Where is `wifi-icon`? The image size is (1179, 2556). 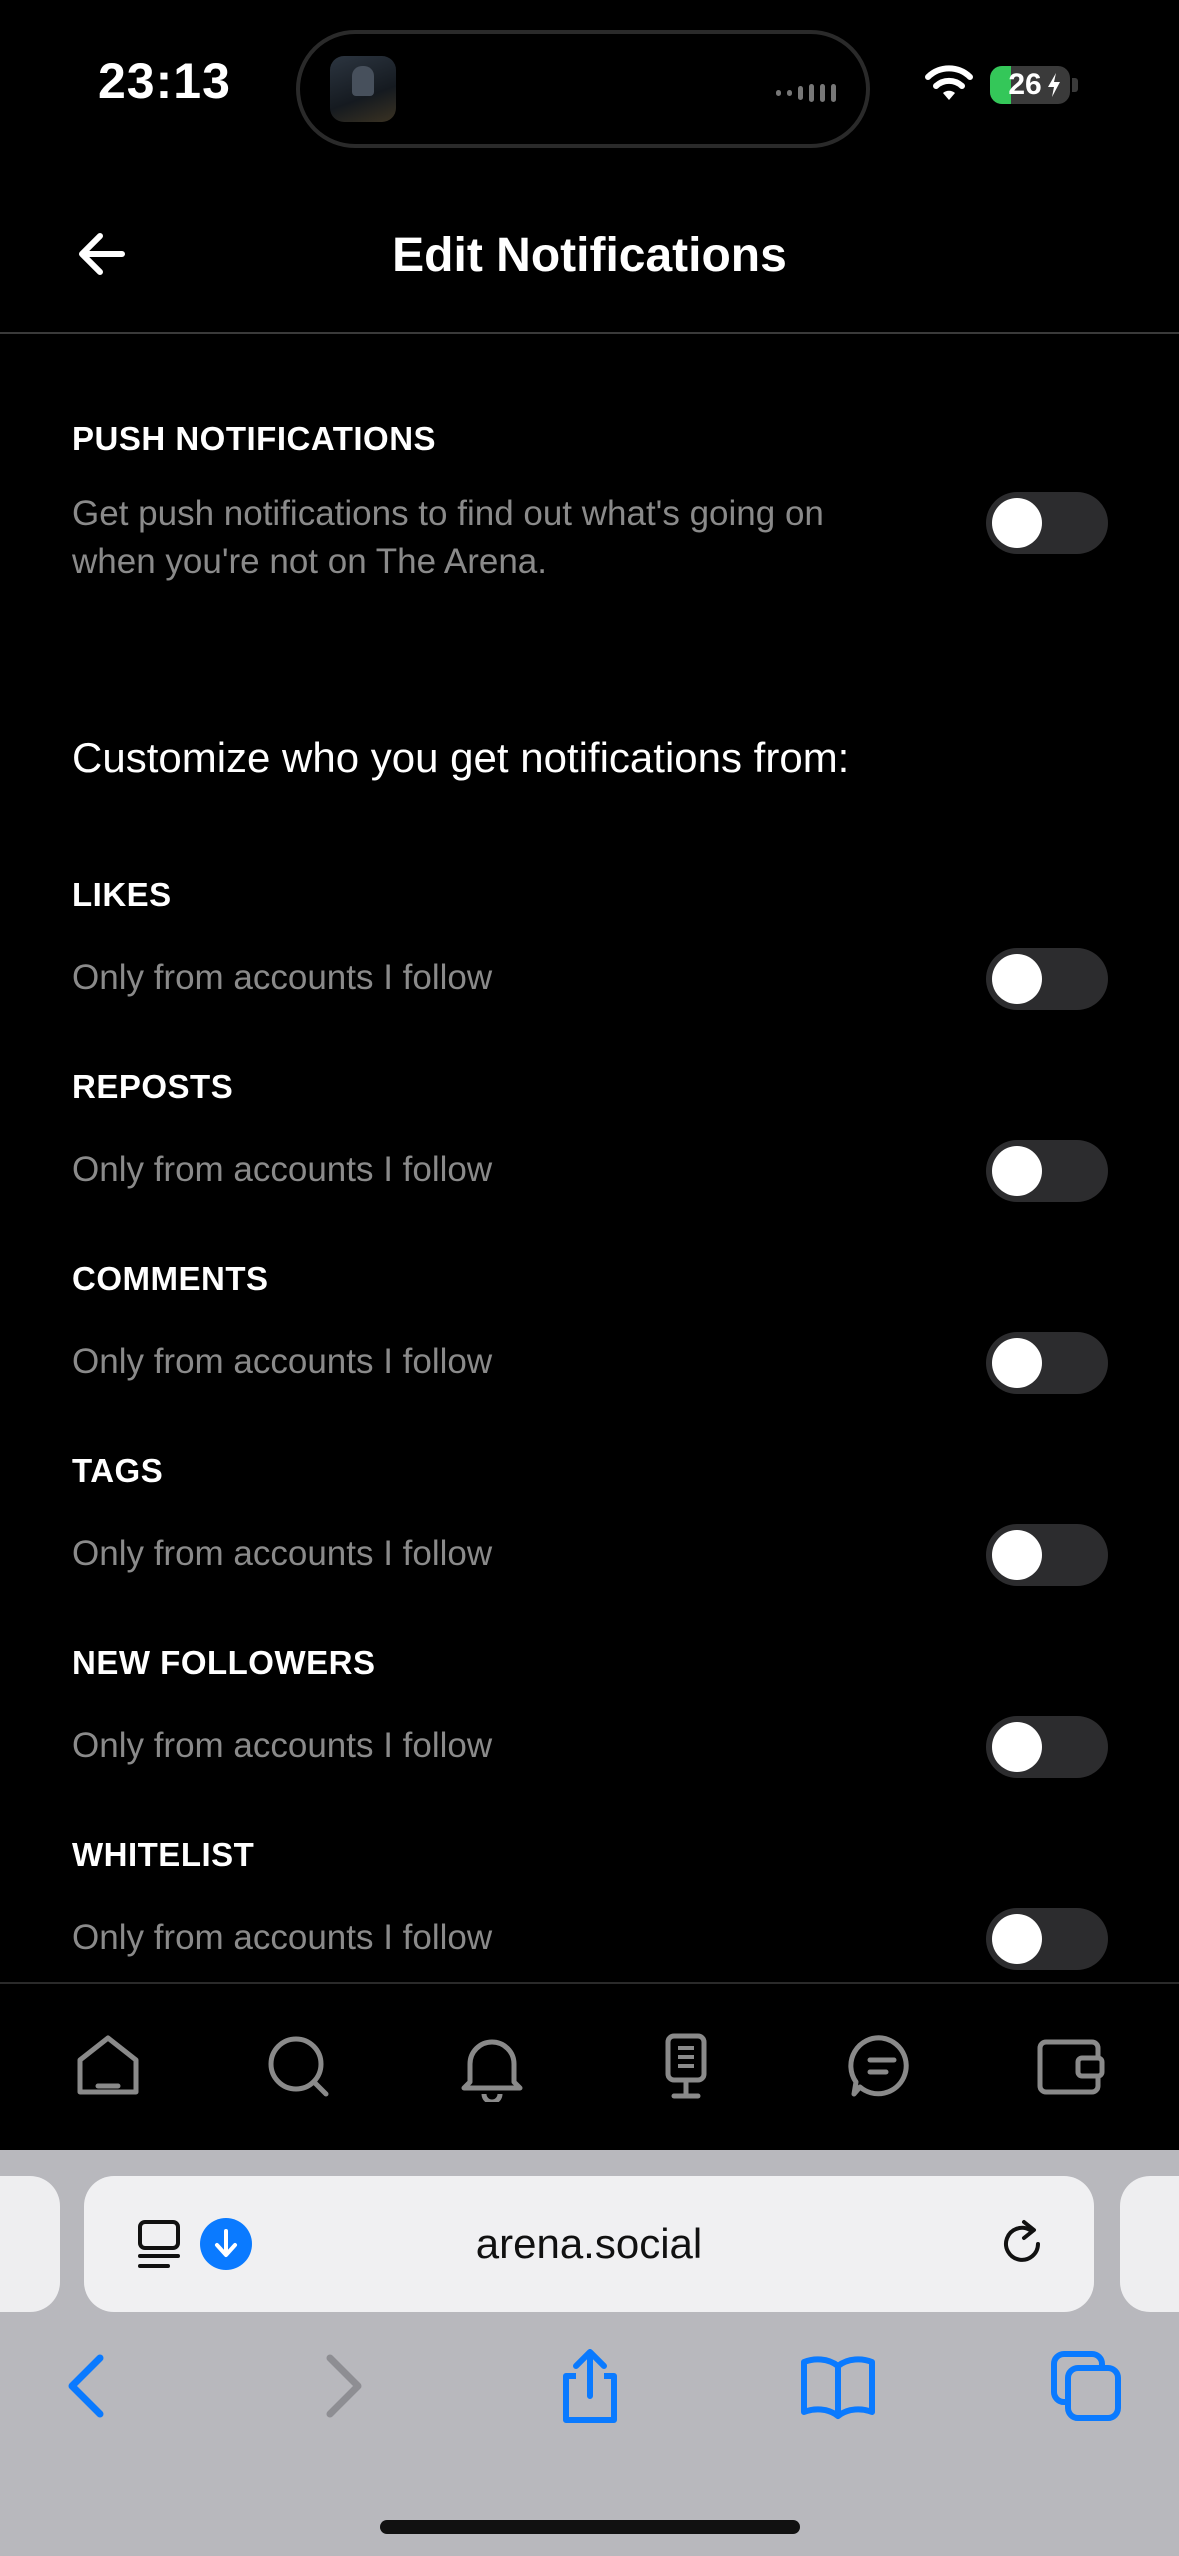
wifi-icon is located at coordinates (949, 82).